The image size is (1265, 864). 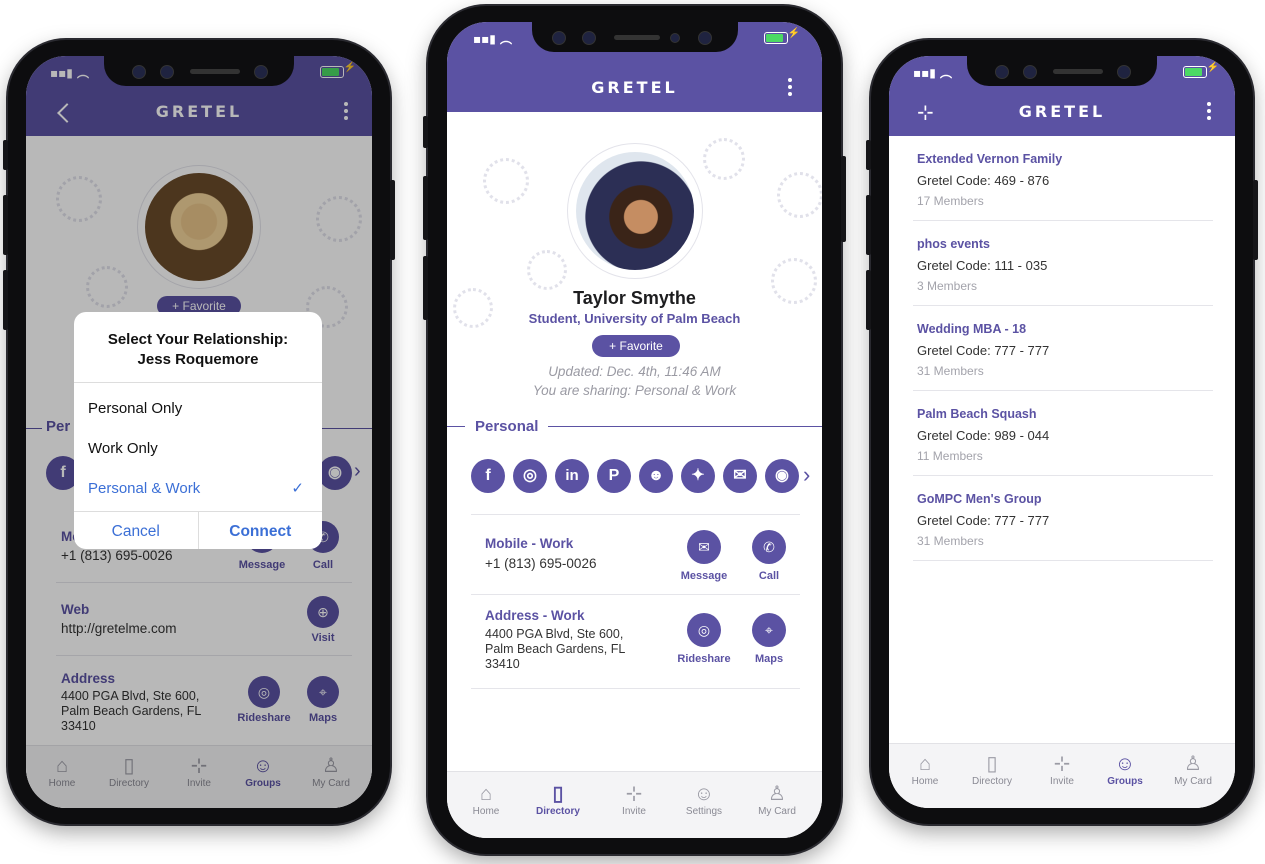 I want to click on group-code: Gretel Code: 469 - 876, so click(x=983, y=180).